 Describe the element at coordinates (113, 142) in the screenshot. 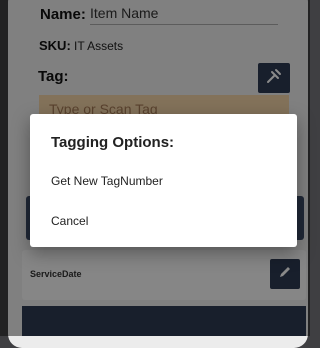

I see `dialog-title: Tagging Options:` at that location.